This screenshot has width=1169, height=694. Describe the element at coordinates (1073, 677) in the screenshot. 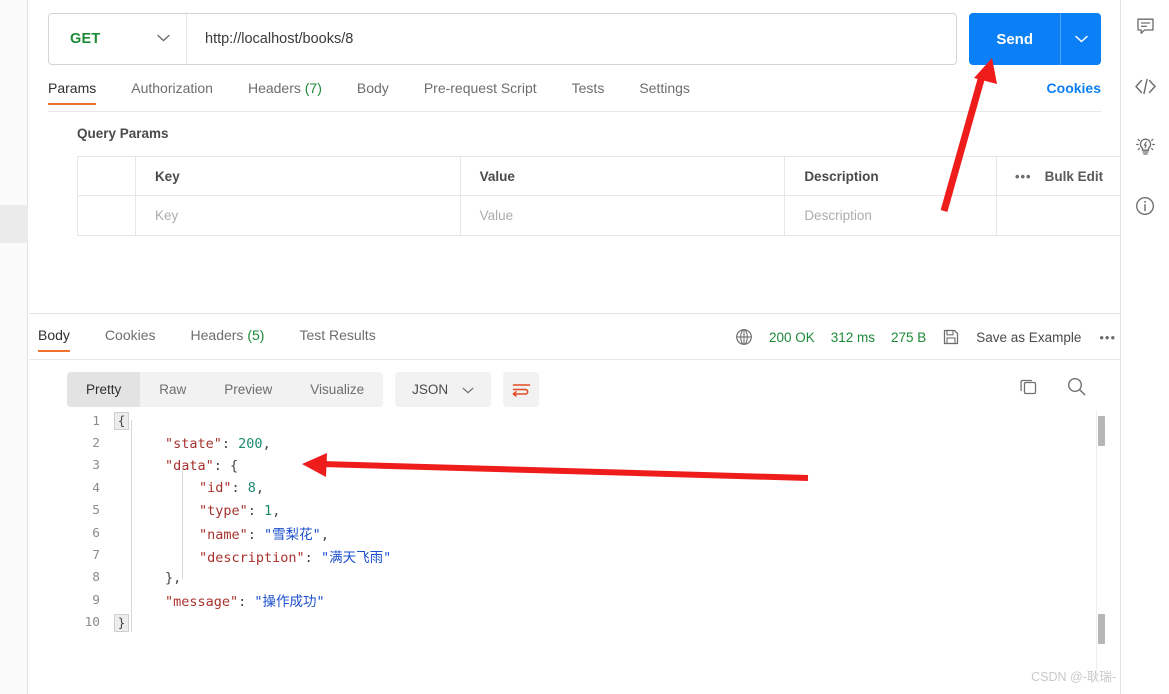

I see `watermark: CSDN @-耿瑞-` at that location.